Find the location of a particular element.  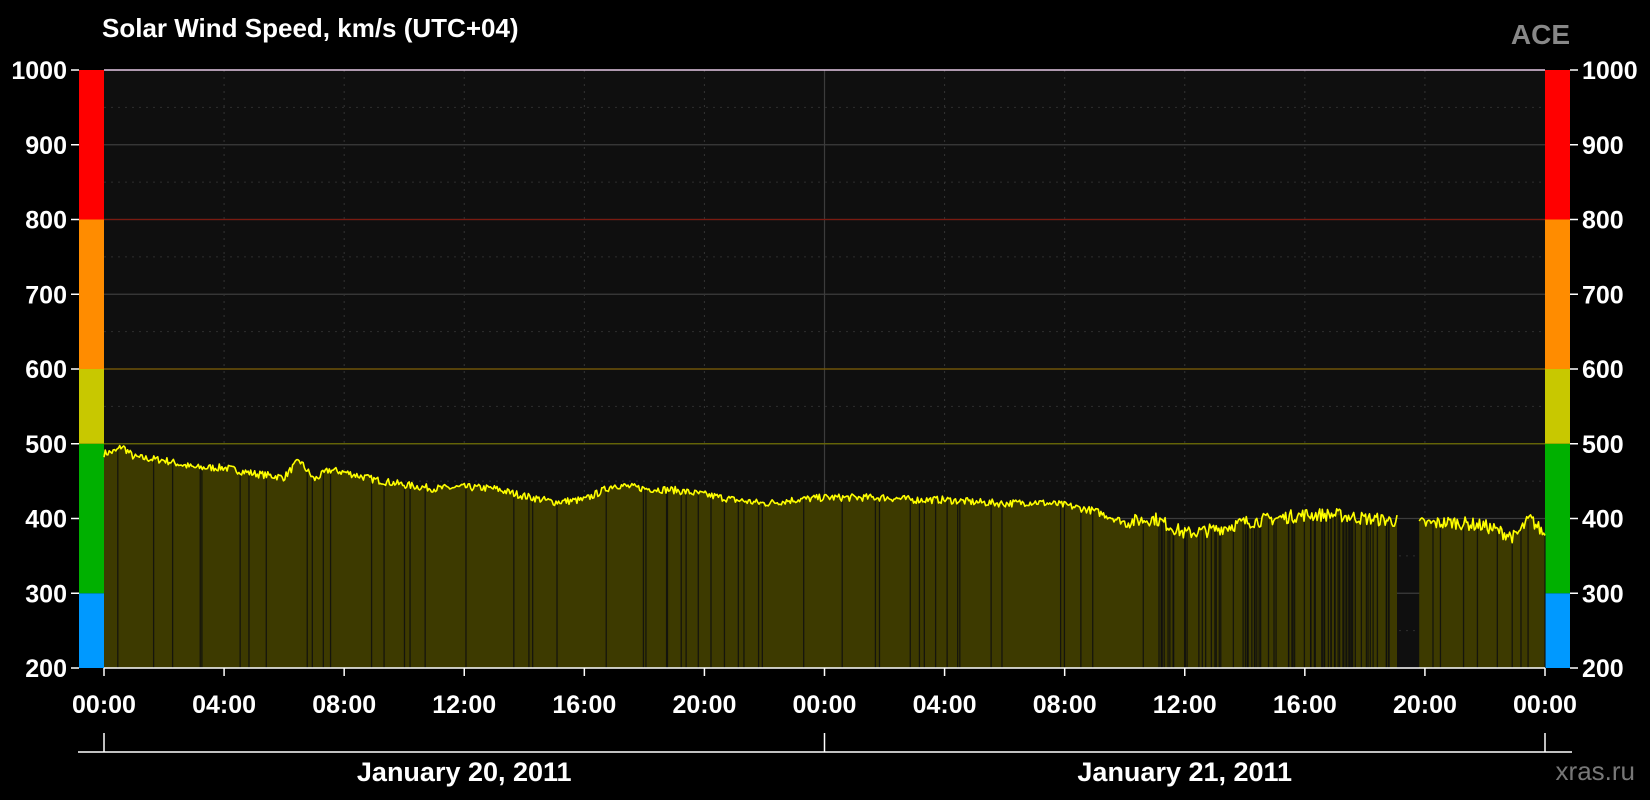

date-label: January 20, 2011 is located at coordinates (464, 772).